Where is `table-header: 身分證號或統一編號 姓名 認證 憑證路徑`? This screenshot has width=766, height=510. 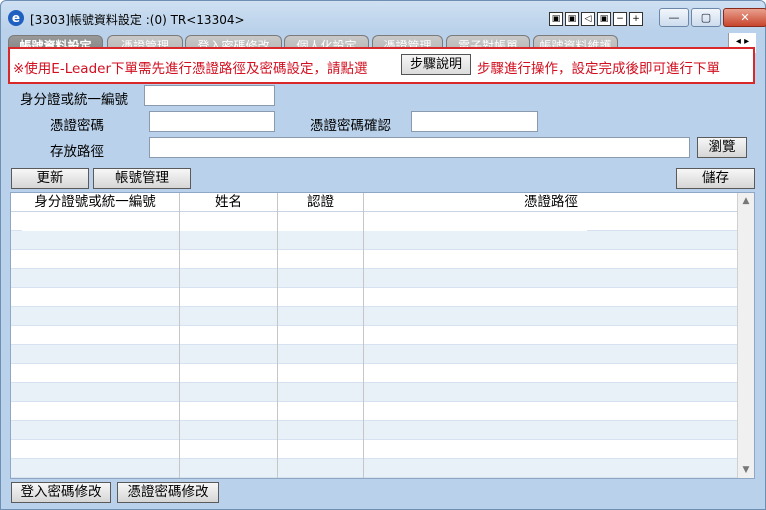
table-header: 身分證號或統一編號 姓名 認證 憑證路徑 is located at coordinates (375, 202).